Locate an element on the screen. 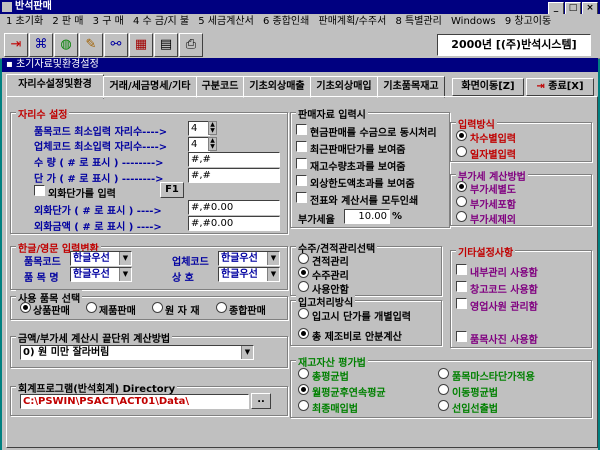 The image size is (600, 450). biz-code-spin-icon: ▲ ▼ is located at coordinates (212, 144).